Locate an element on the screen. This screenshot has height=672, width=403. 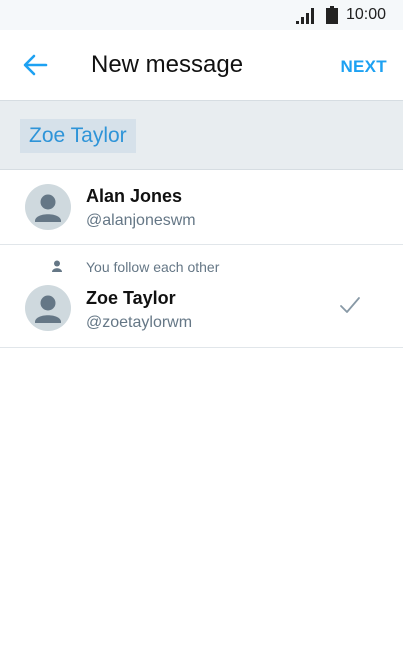
user-handle: @alanjoneswm is located at coordinates (141, 220).